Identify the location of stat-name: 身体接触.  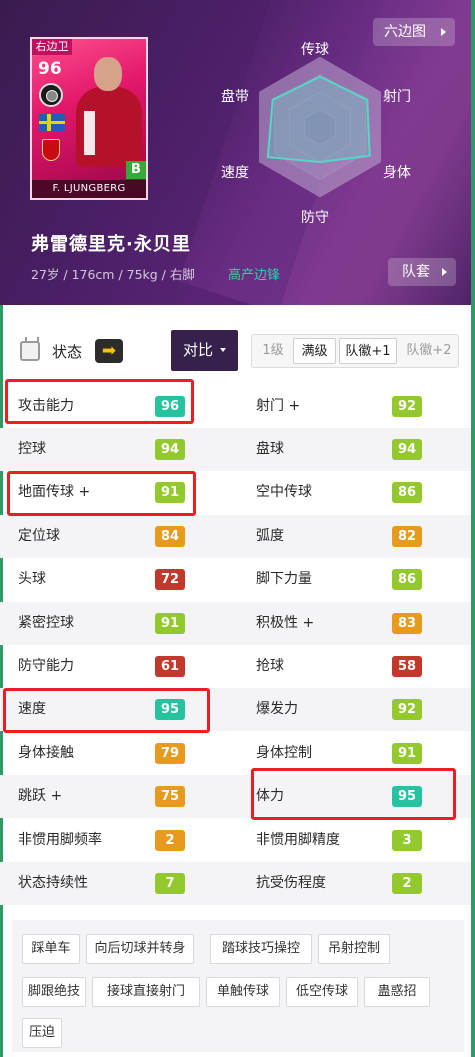
(46, 753).